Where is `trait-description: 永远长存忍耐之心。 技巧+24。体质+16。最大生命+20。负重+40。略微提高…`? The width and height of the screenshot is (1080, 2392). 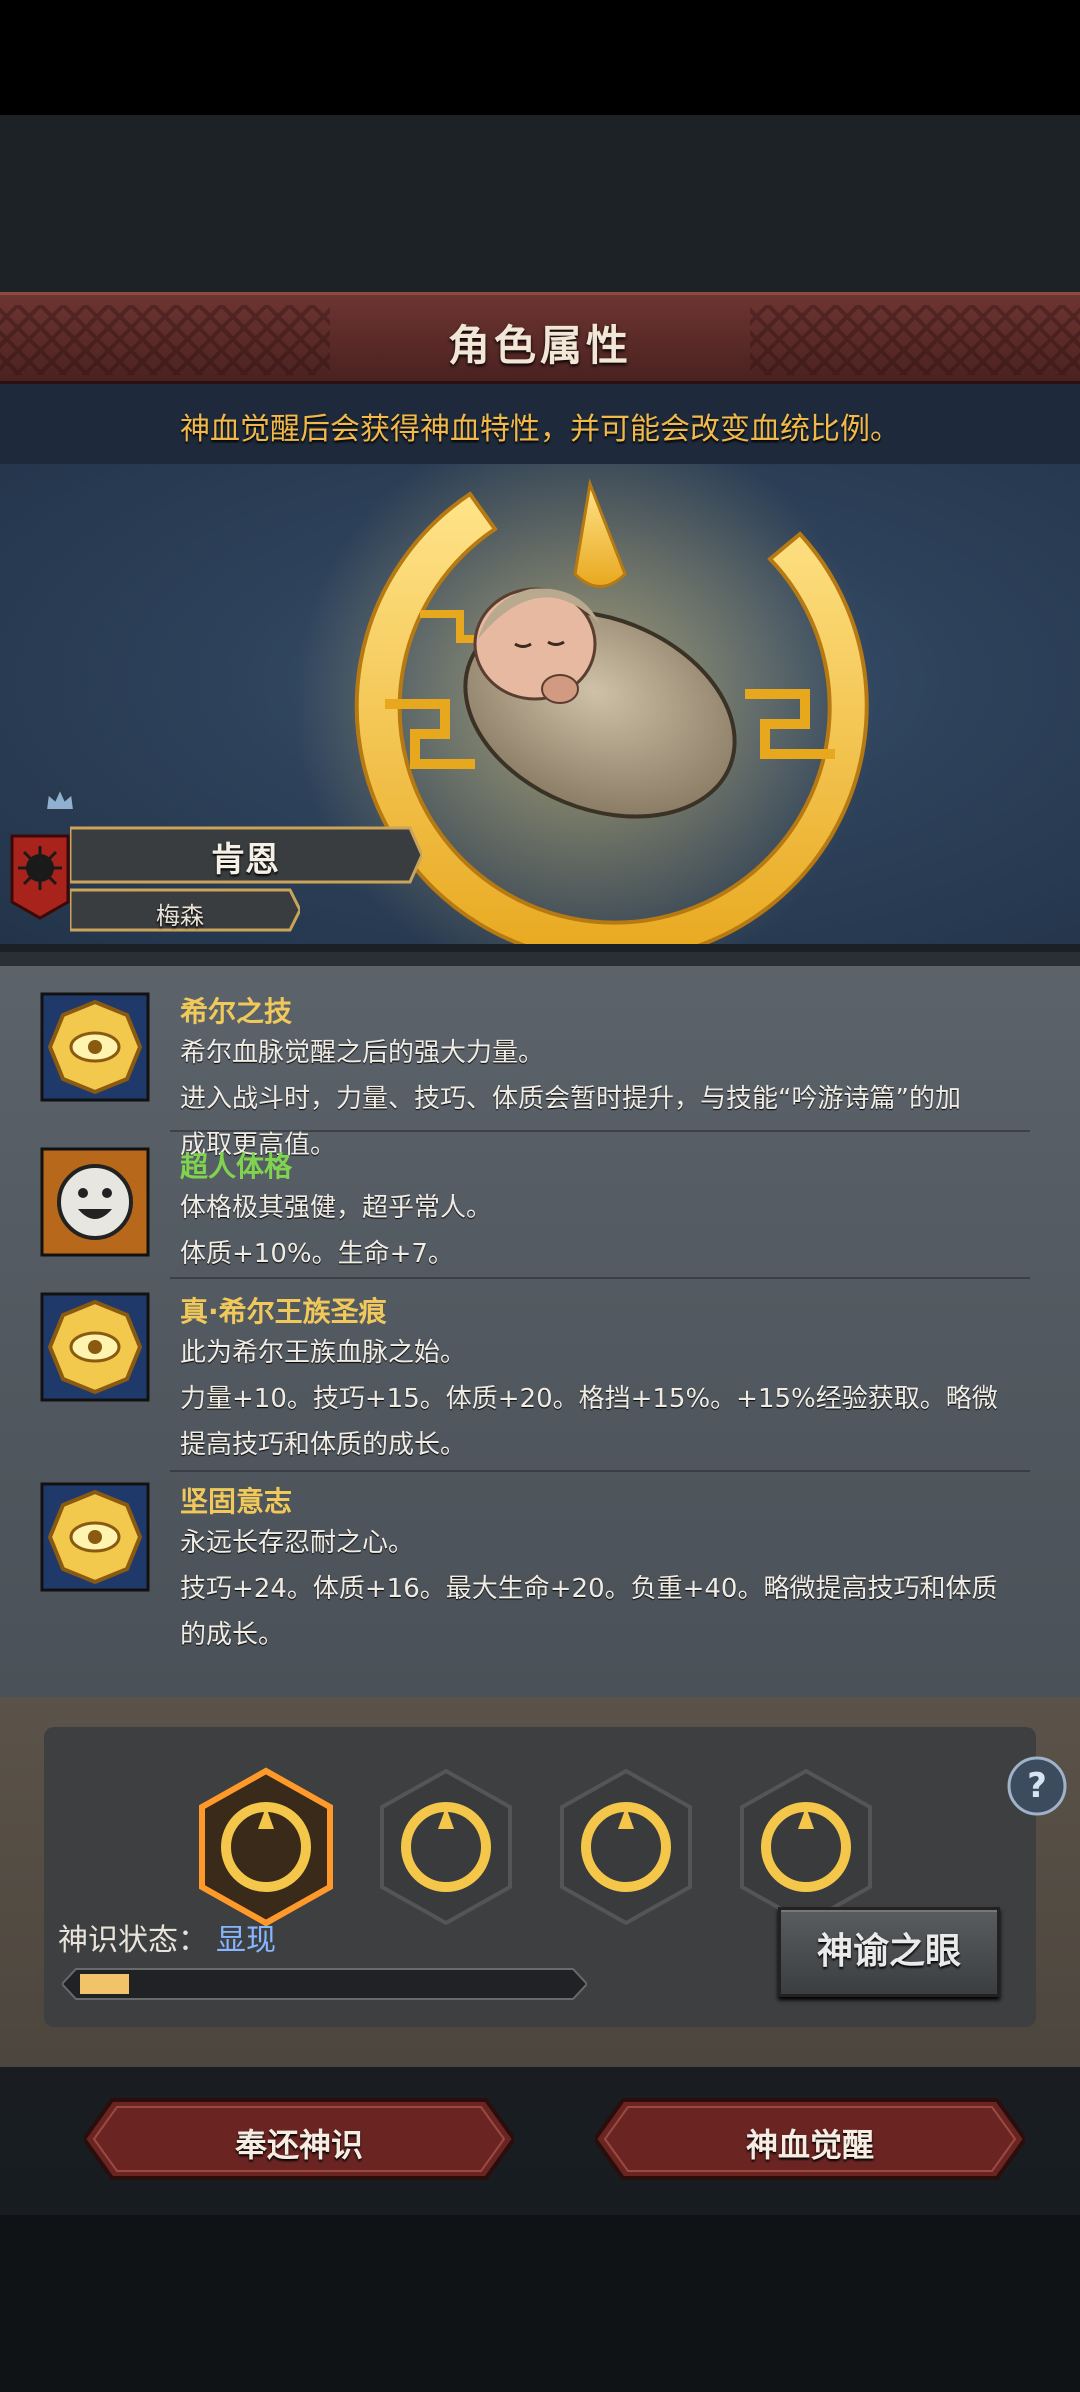 trait-description: 永远长存忍耐之心。 技巧+24。体质+16。最大生命+20。负重+40。略微提高… is located at coordinates (589, 1589).